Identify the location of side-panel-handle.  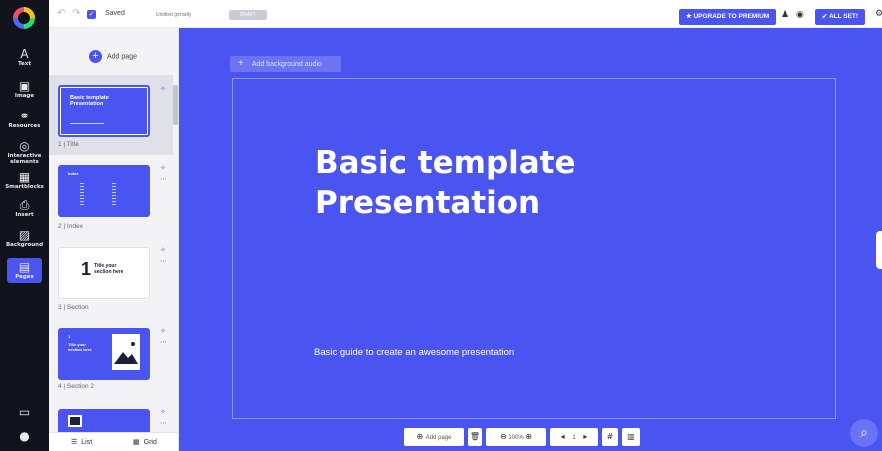
(879, 250).